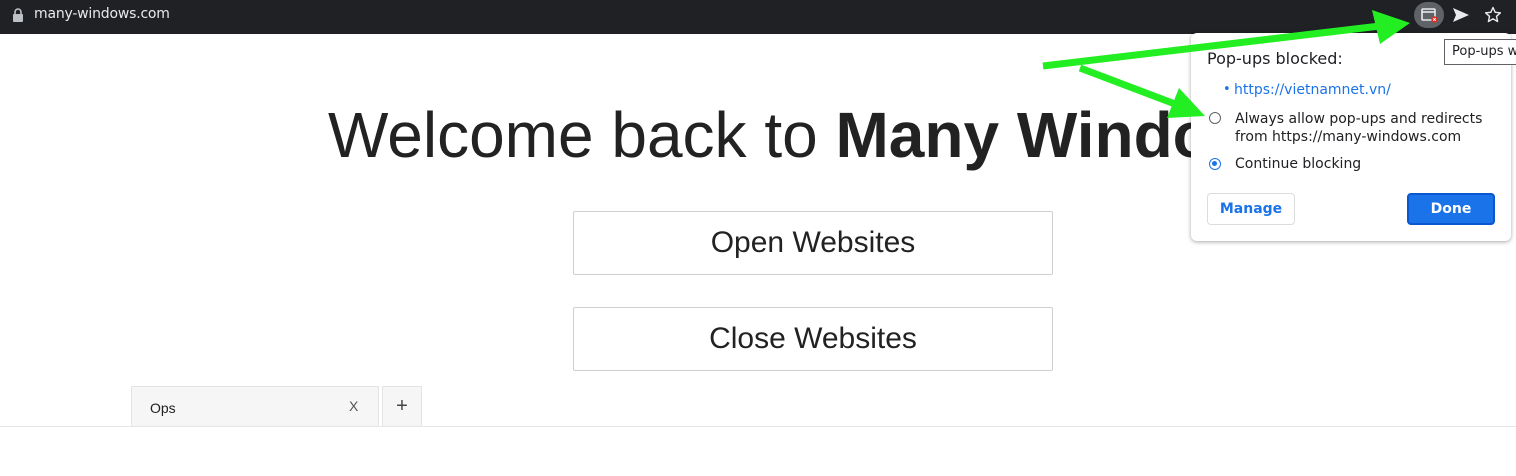 The height and width of the screenshot is (476, 1516). Describe the element at coordinates (1480, 52) in the screenshot. I see `popup-tooltip: Pop-ups w` at that location.